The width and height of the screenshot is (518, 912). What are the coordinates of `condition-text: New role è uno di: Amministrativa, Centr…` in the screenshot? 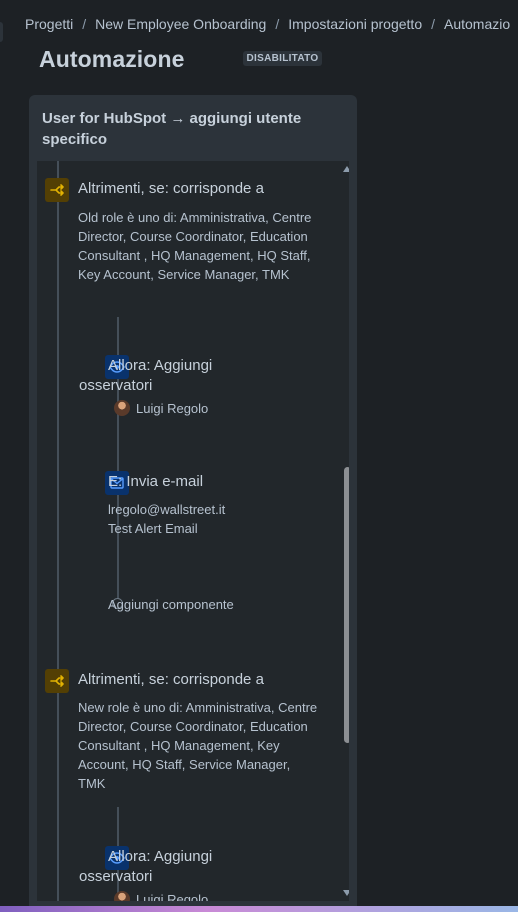 It's located at (198, 745).